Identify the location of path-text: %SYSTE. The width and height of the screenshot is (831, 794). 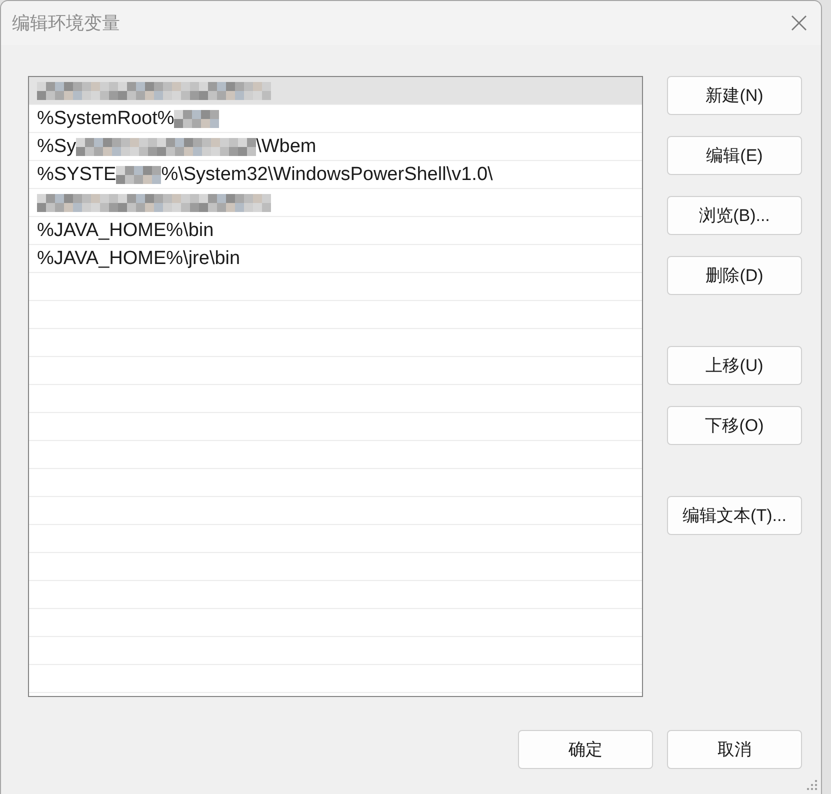
(76, 175).